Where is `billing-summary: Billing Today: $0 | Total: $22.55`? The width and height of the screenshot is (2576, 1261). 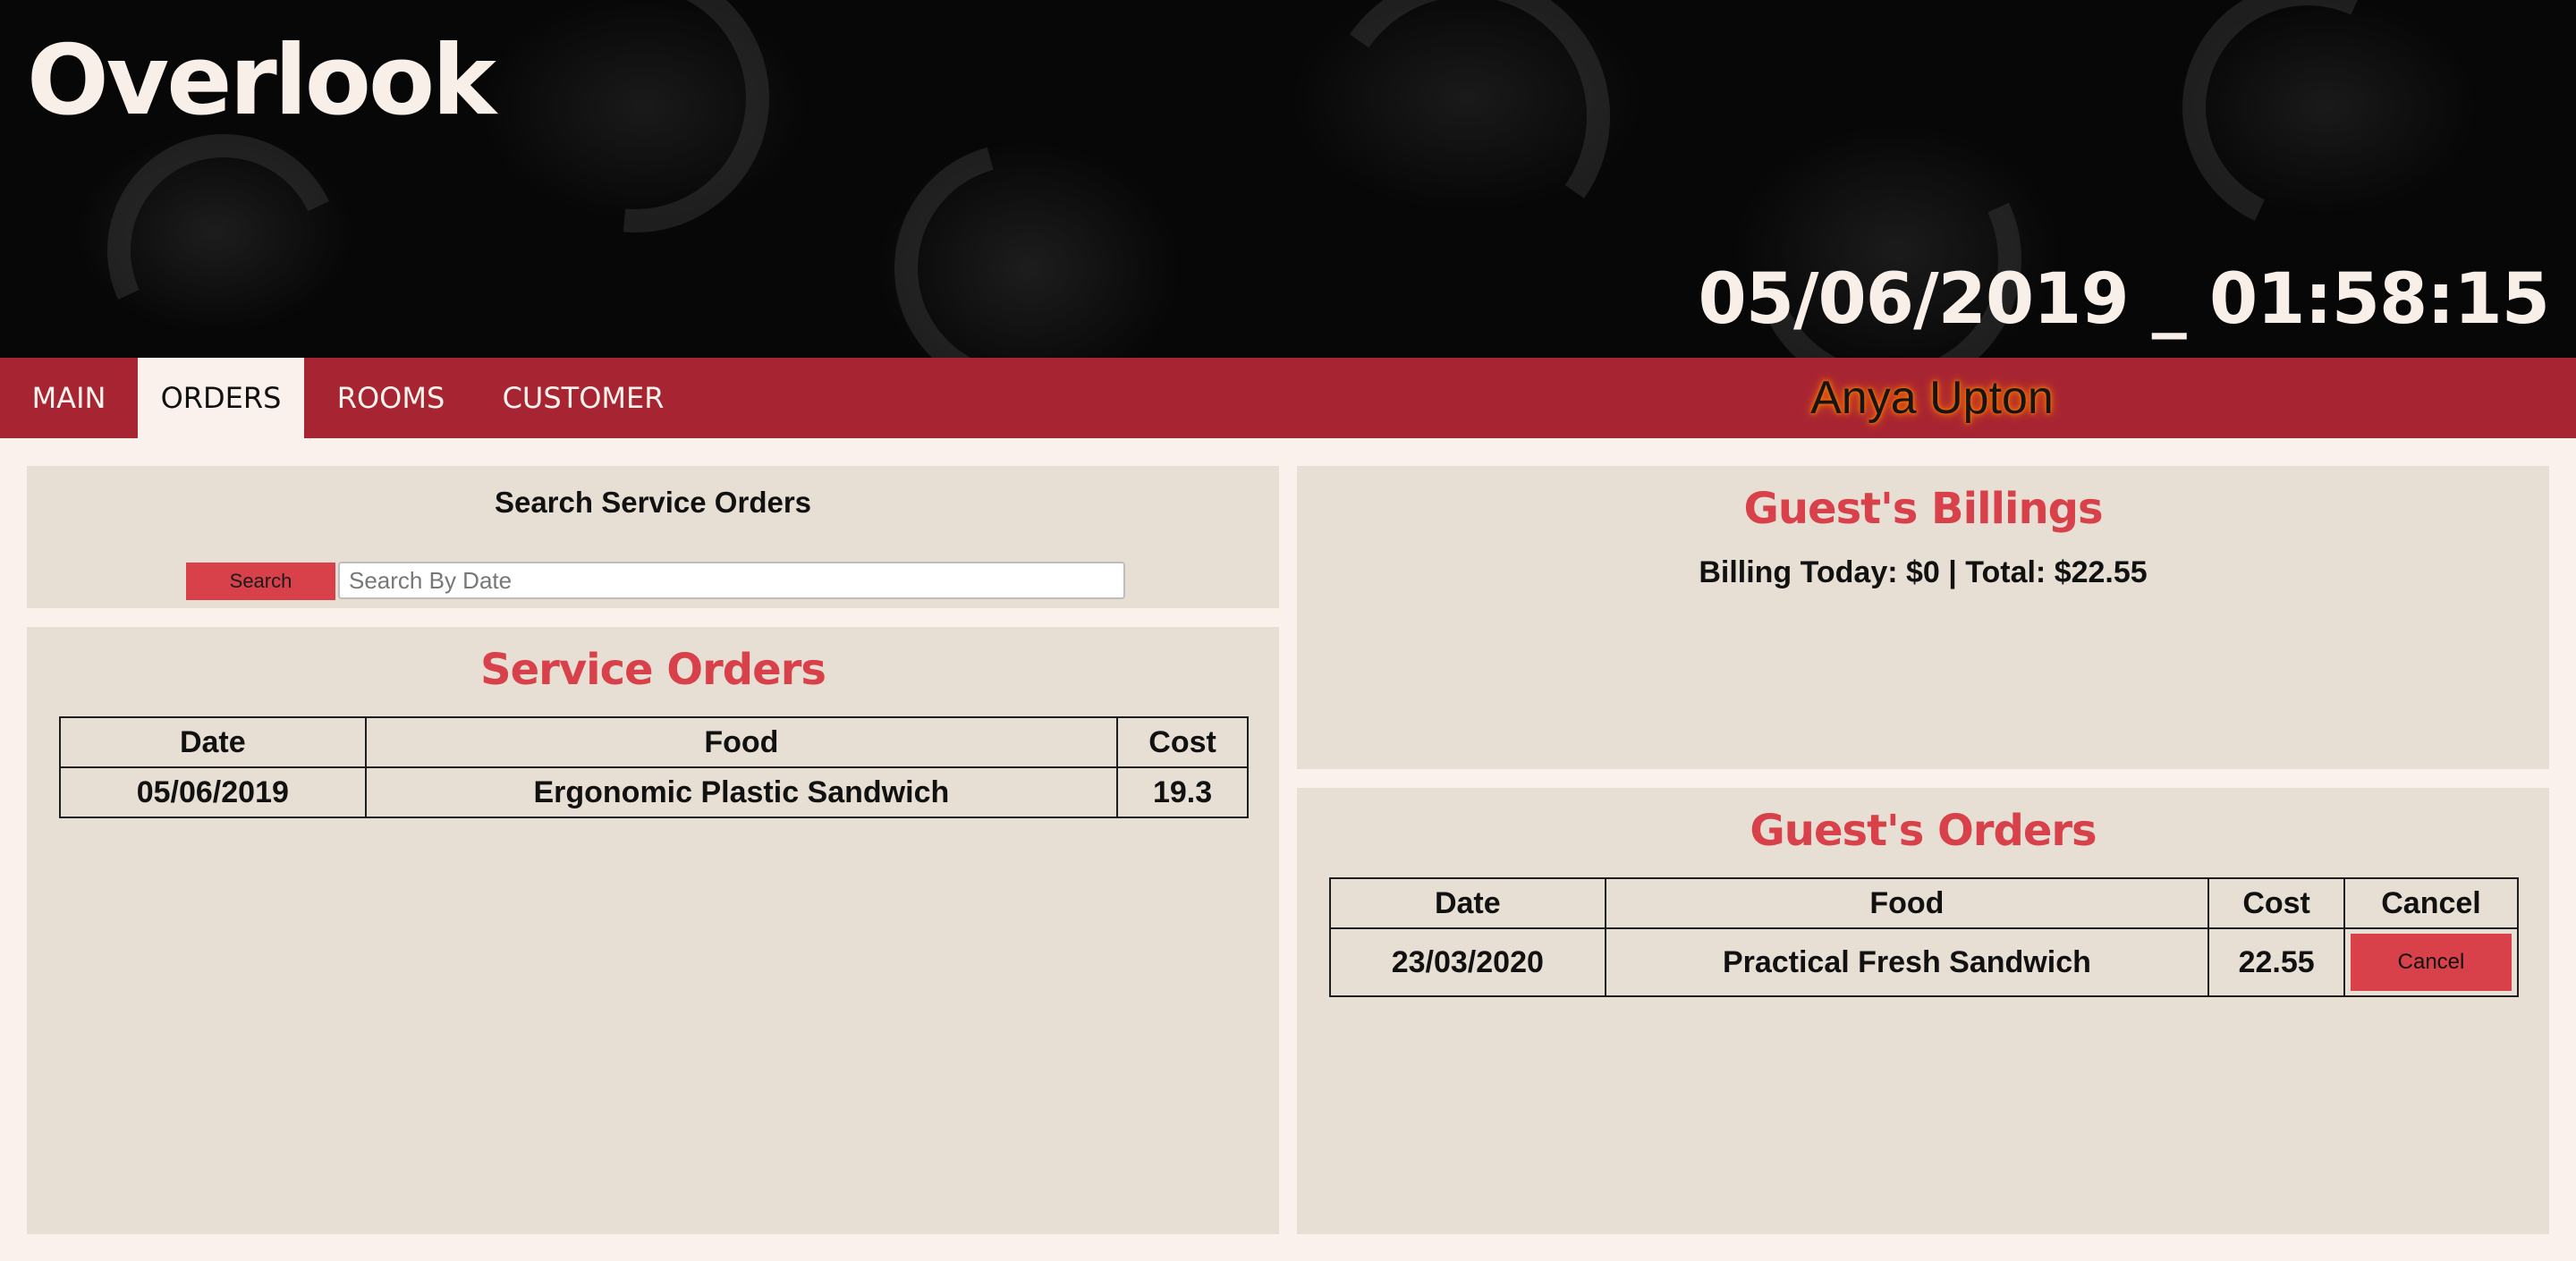 billing-summary: Billing Today: $0 | Total: $22.55 is located at coordinates (1923, 572).